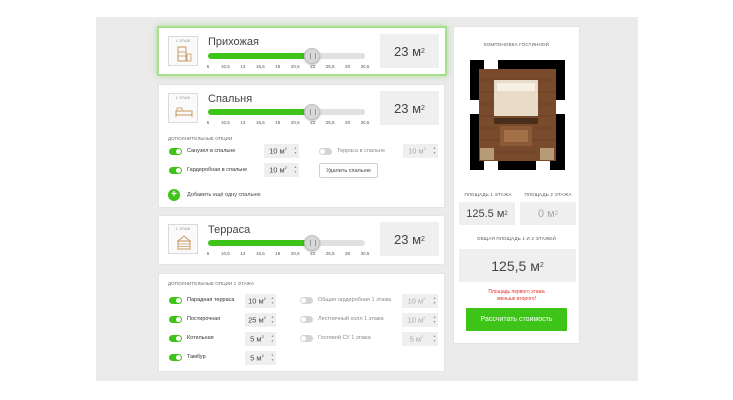  What do you see at coordinates (217, 170) in the screenshot?
I see `wardrobe-label: Гардеробная в спальне` at bounding box center [217, 170].